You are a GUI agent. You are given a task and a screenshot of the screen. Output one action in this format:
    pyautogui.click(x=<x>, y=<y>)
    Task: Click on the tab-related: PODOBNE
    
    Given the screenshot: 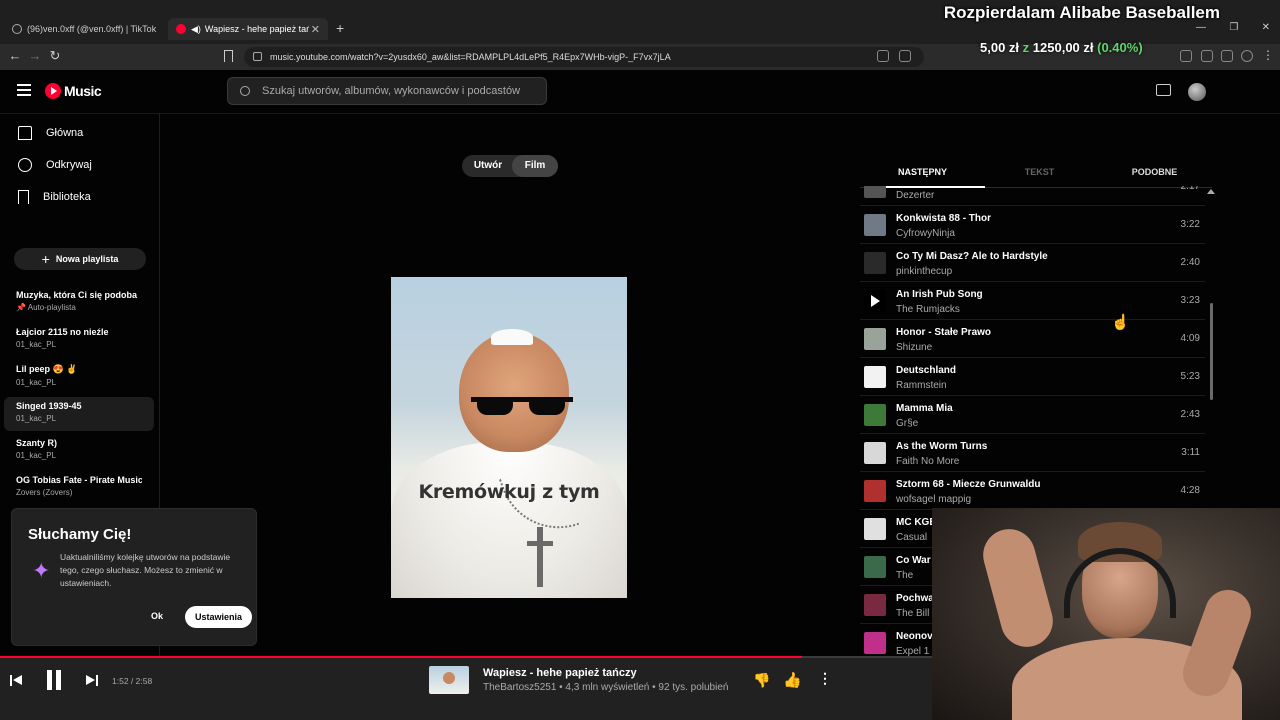 What is the action you would take?
    pyautogui.click(x=1154, y=172)
    